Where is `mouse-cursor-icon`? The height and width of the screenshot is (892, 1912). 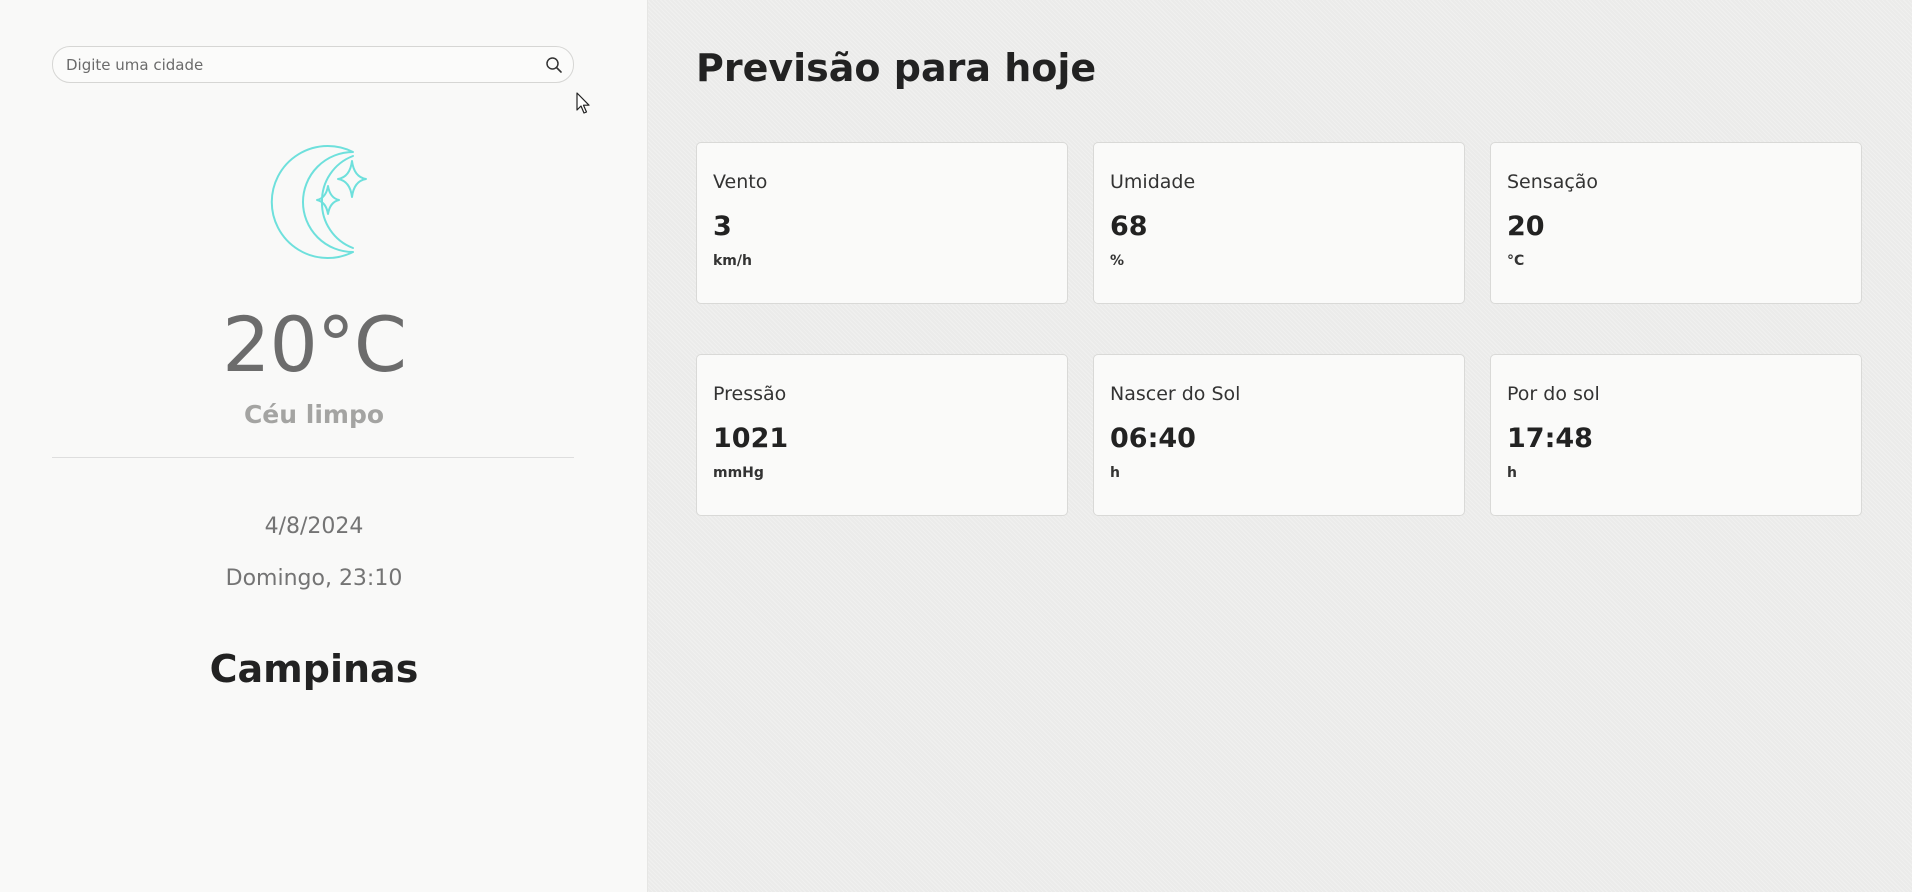
mouse-cursor-icon is located at coordinates (584, 104).